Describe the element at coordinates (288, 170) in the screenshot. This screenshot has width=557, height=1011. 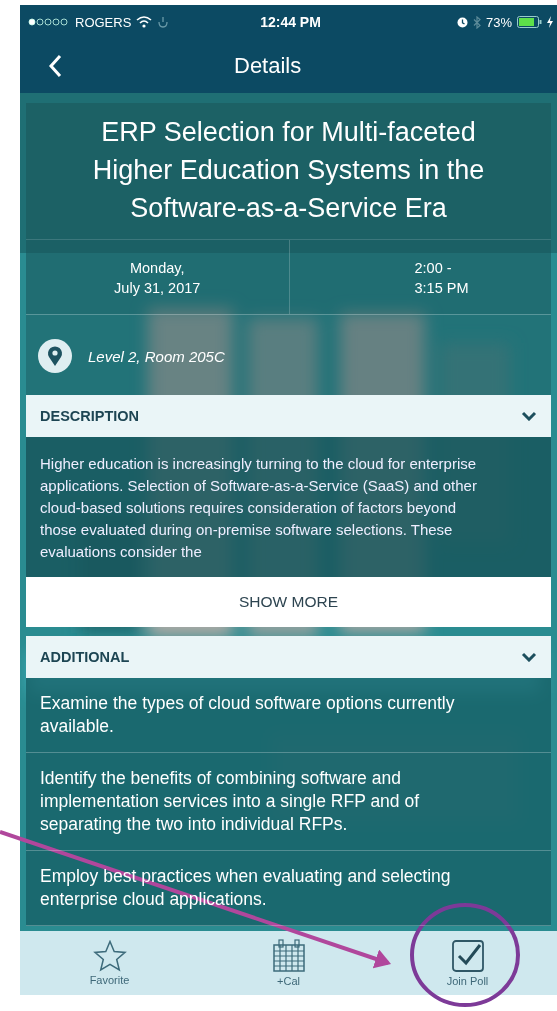
I see `session-title: ERP Selection for Multi-faceted Higher Education Systems in the Software-as-a-Service Era` at that location.